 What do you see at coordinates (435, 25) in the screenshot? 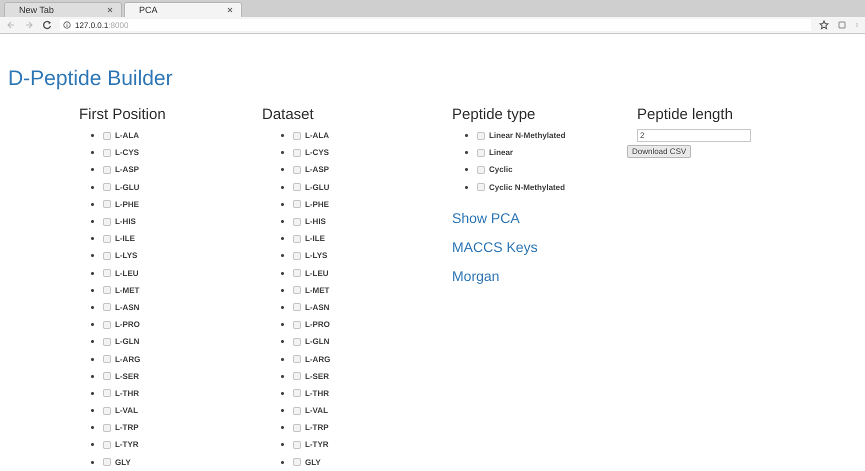
I see `url-field: 127.0.0.1:8000` at bounding box center [435, 25].